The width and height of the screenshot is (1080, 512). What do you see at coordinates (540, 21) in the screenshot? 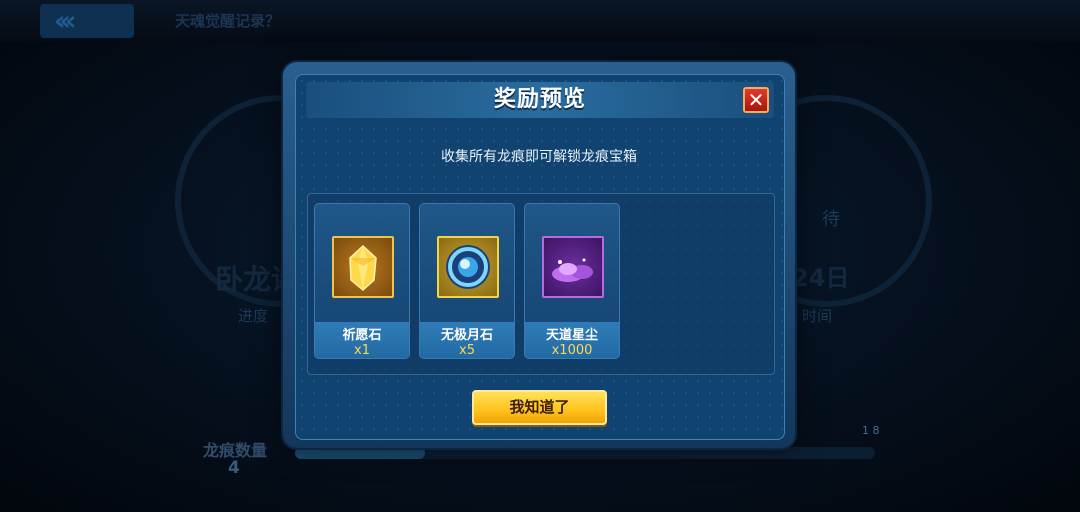
I see `top-bar` at bounding box center [540, 21].